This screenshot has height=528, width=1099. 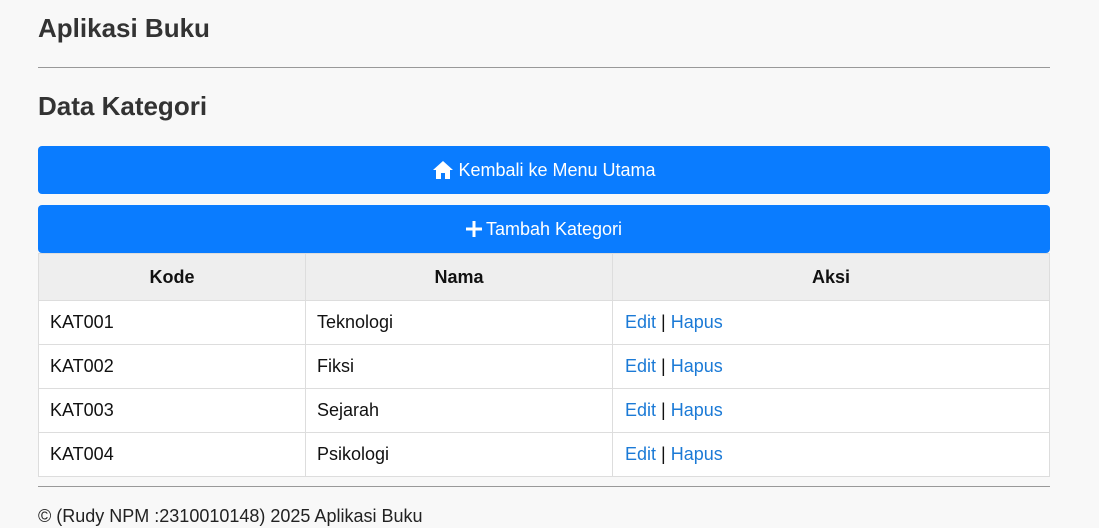 What do you see at coordinates (544, 67) in the screenshot?
I see `header-divider` at bounding box center [544, 67].